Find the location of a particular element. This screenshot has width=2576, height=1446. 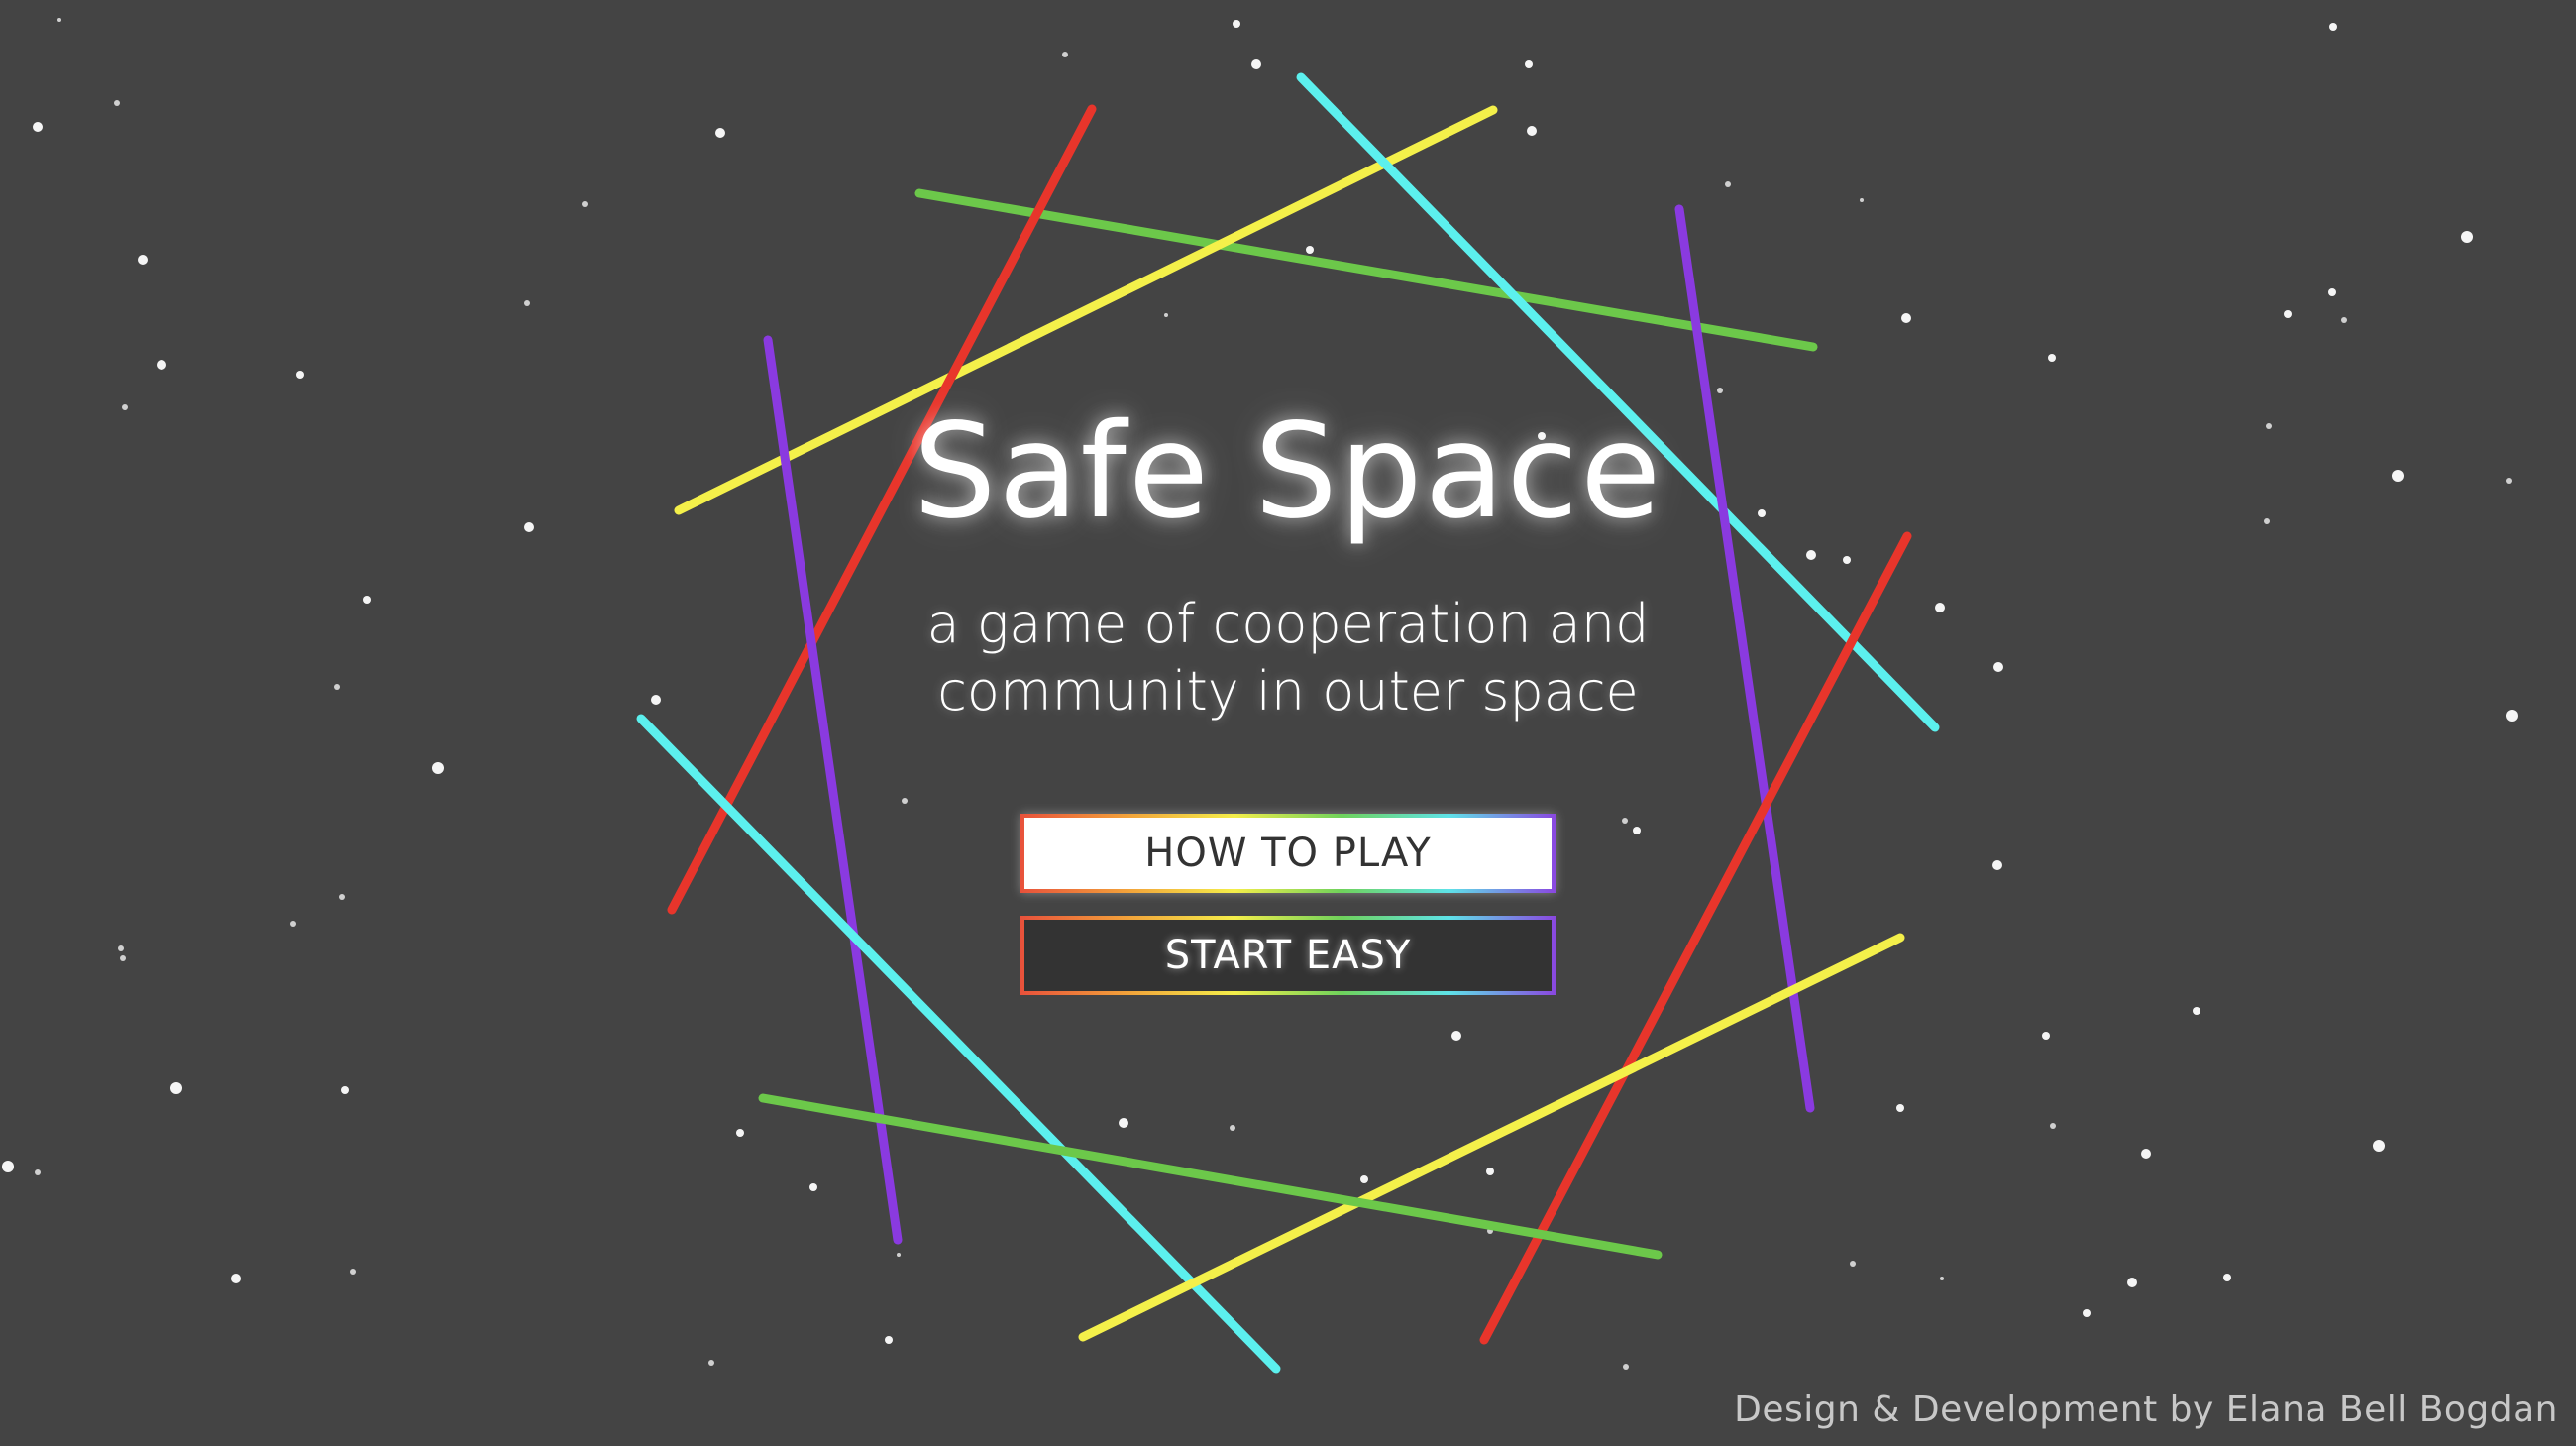

game-title: Safe Space is located at coordinates (1288, 471).